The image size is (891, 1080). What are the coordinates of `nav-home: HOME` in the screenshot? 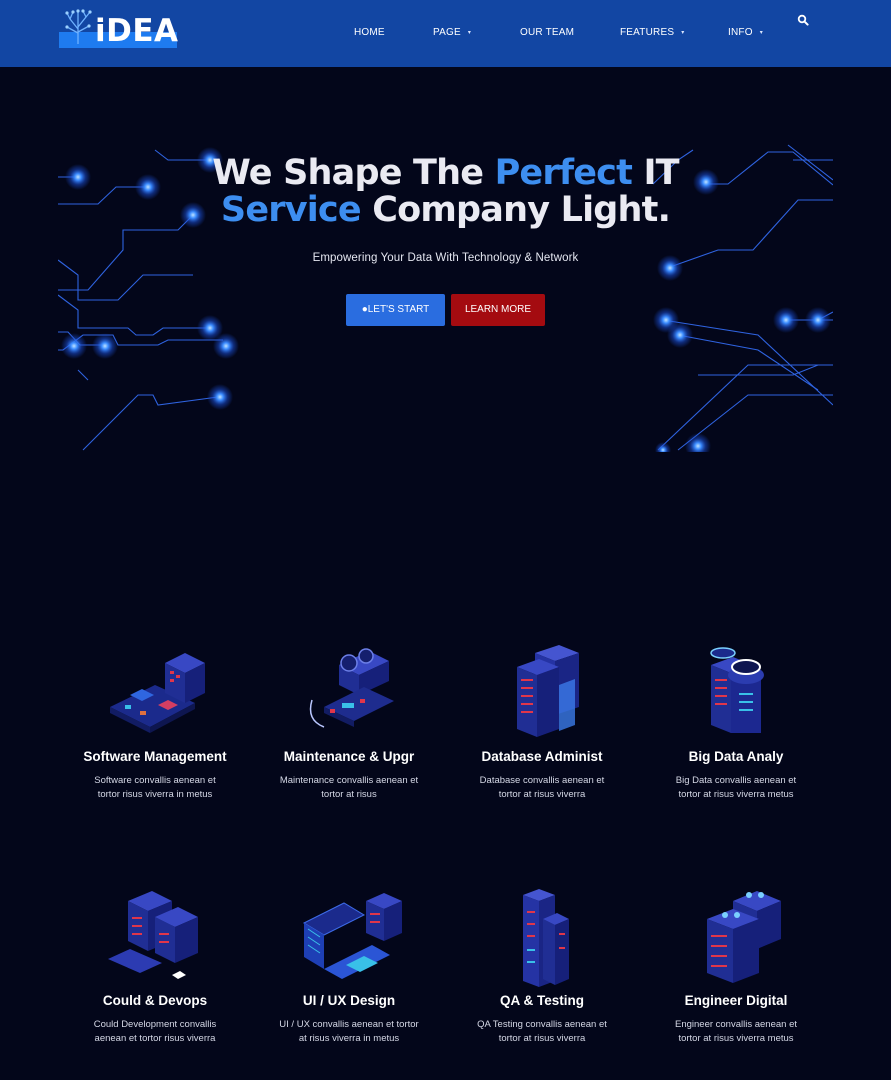 It's located at (369, 32).